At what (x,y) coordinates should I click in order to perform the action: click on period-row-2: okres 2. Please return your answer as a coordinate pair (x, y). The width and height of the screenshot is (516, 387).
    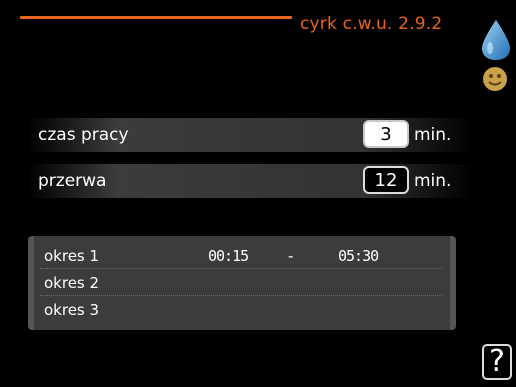
    Looking at the image, I should click on (241, 282).